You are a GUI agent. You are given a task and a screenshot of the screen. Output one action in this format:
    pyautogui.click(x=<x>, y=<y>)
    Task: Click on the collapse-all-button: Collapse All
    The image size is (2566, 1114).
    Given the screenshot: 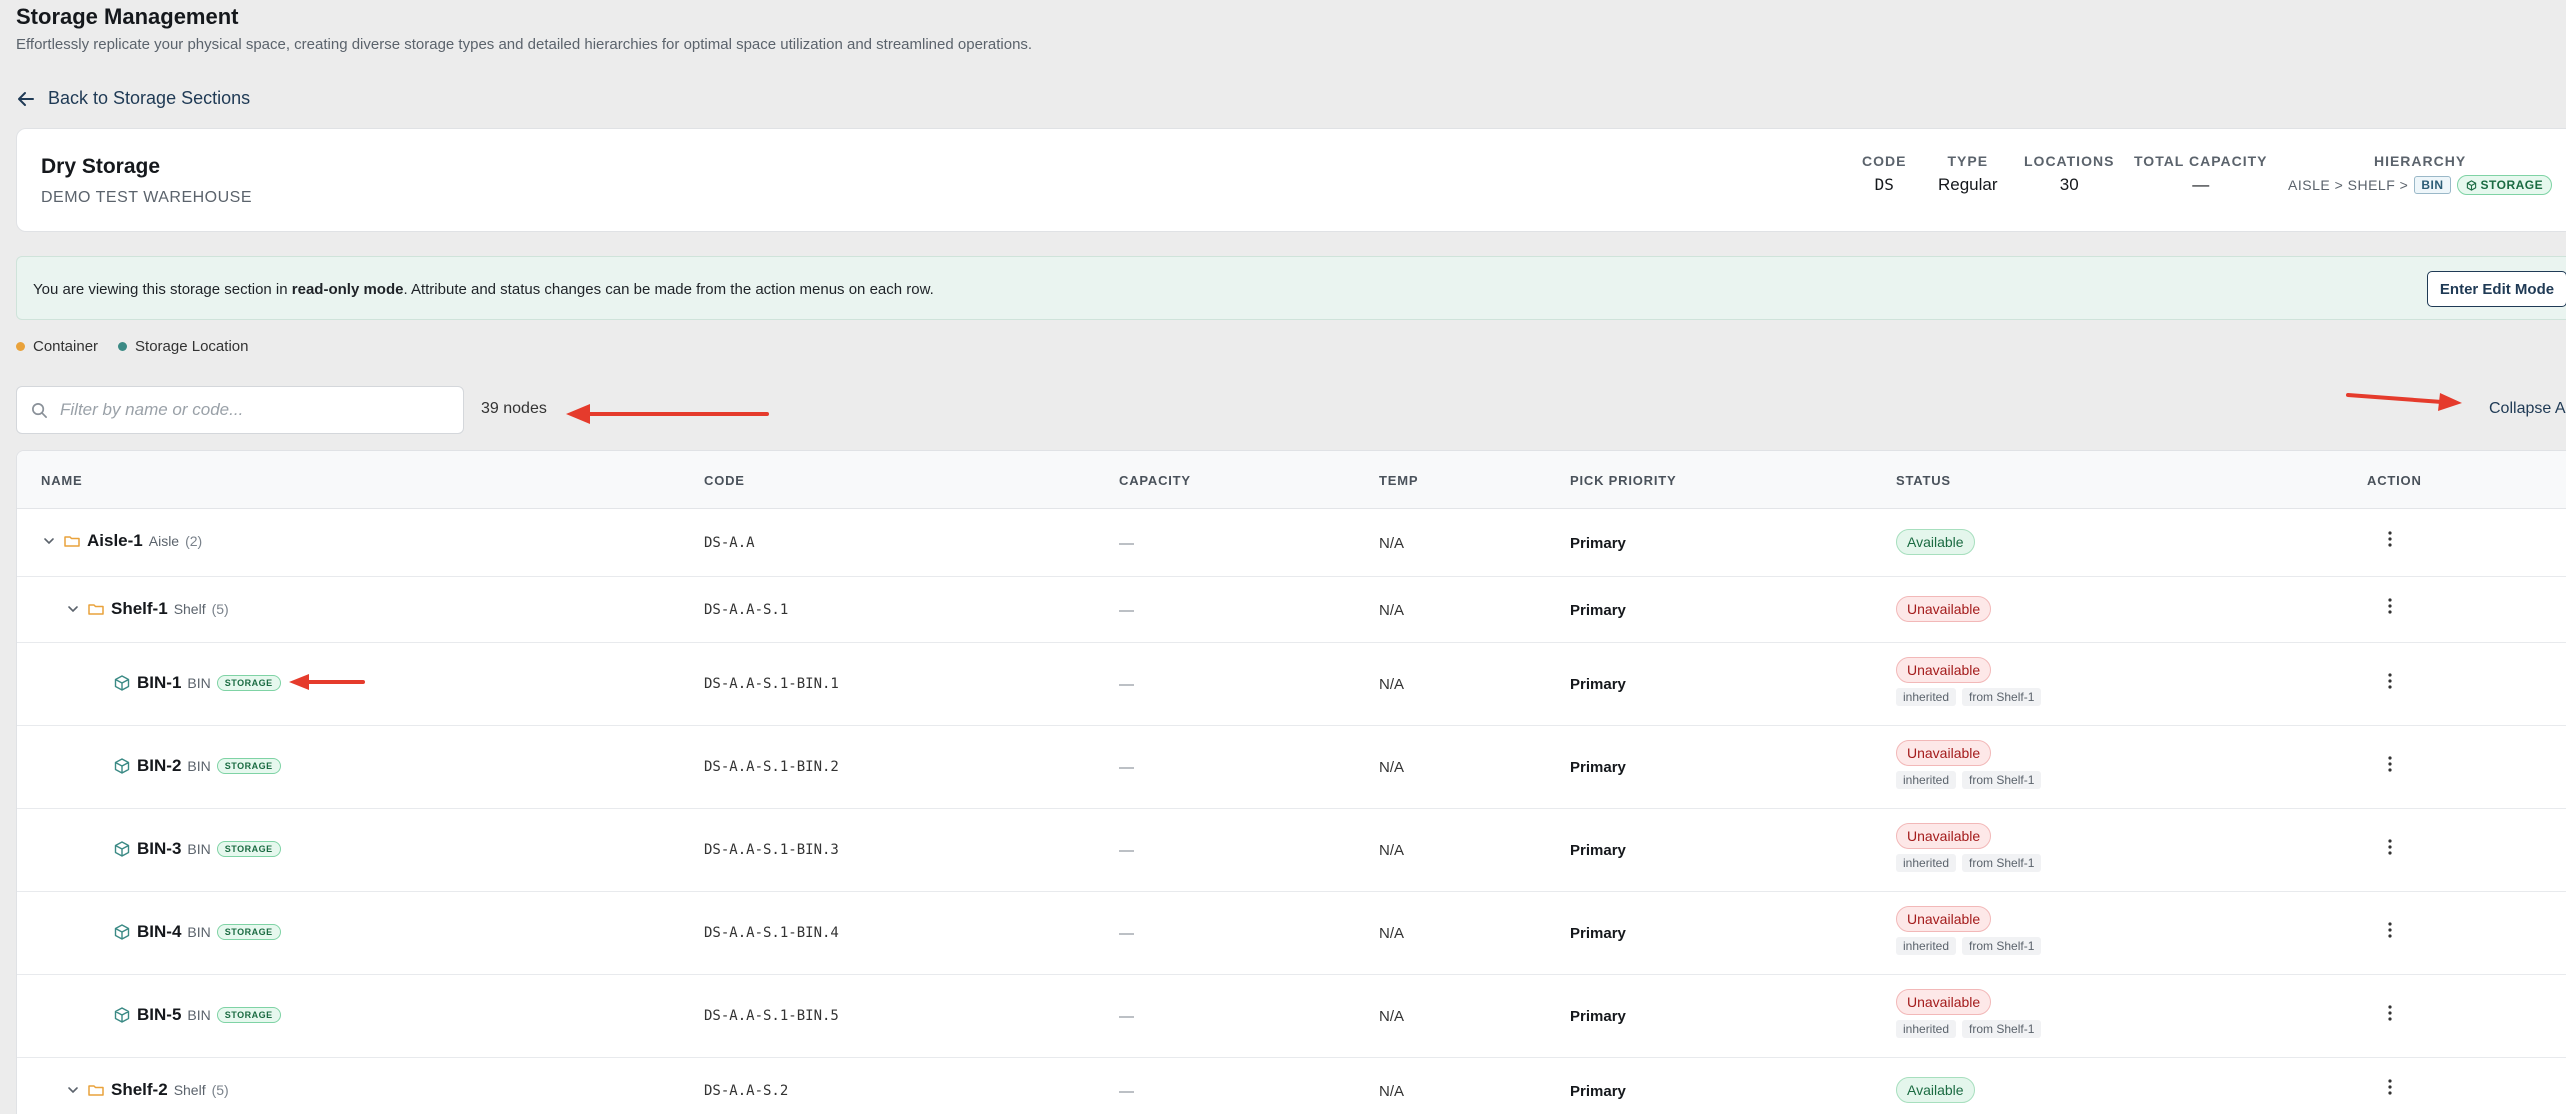 What is the action you would take?
    pyautogui.click(x=2527, y=409)
    